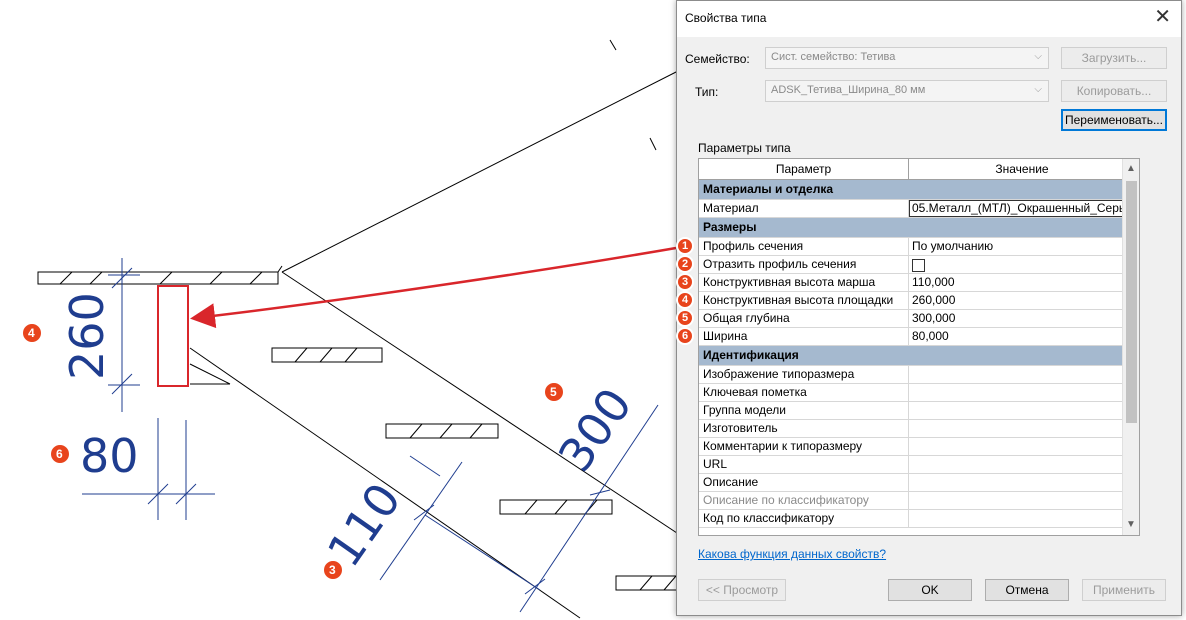  Describe the element at coordinates (1022, 336) in the screenshot. I see `parameter-value: 80,000` at that location.